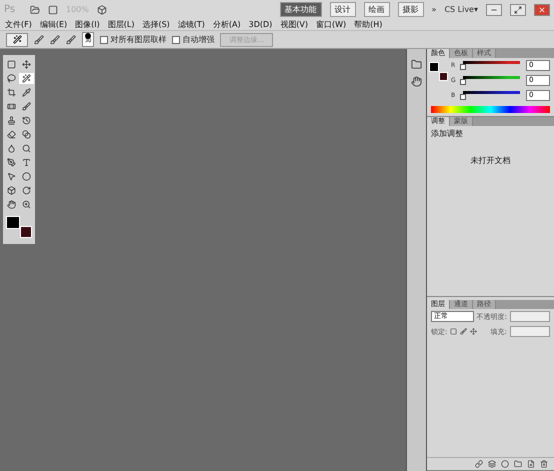  I want to click on workspace-button: 设计, so click(343, 9).